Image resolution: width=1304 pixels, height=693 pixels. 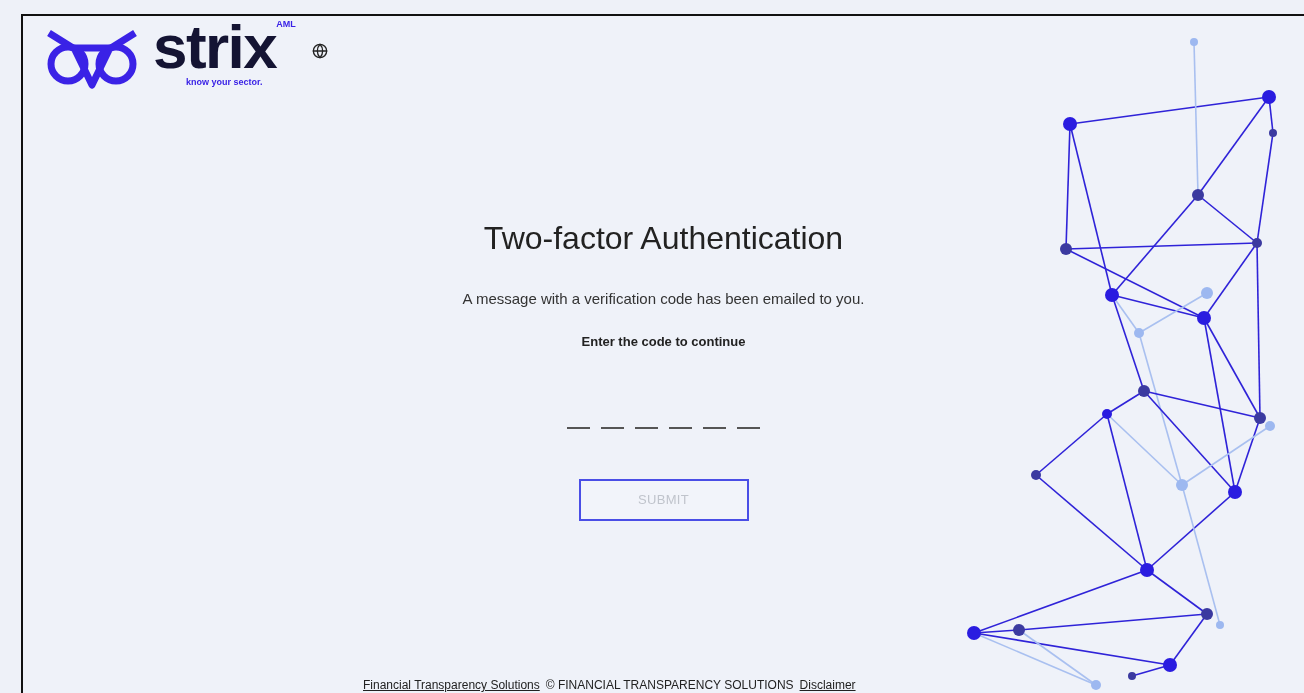 I want to click on code-instruction: Enter the code to continue, so click(x=663, y=341).